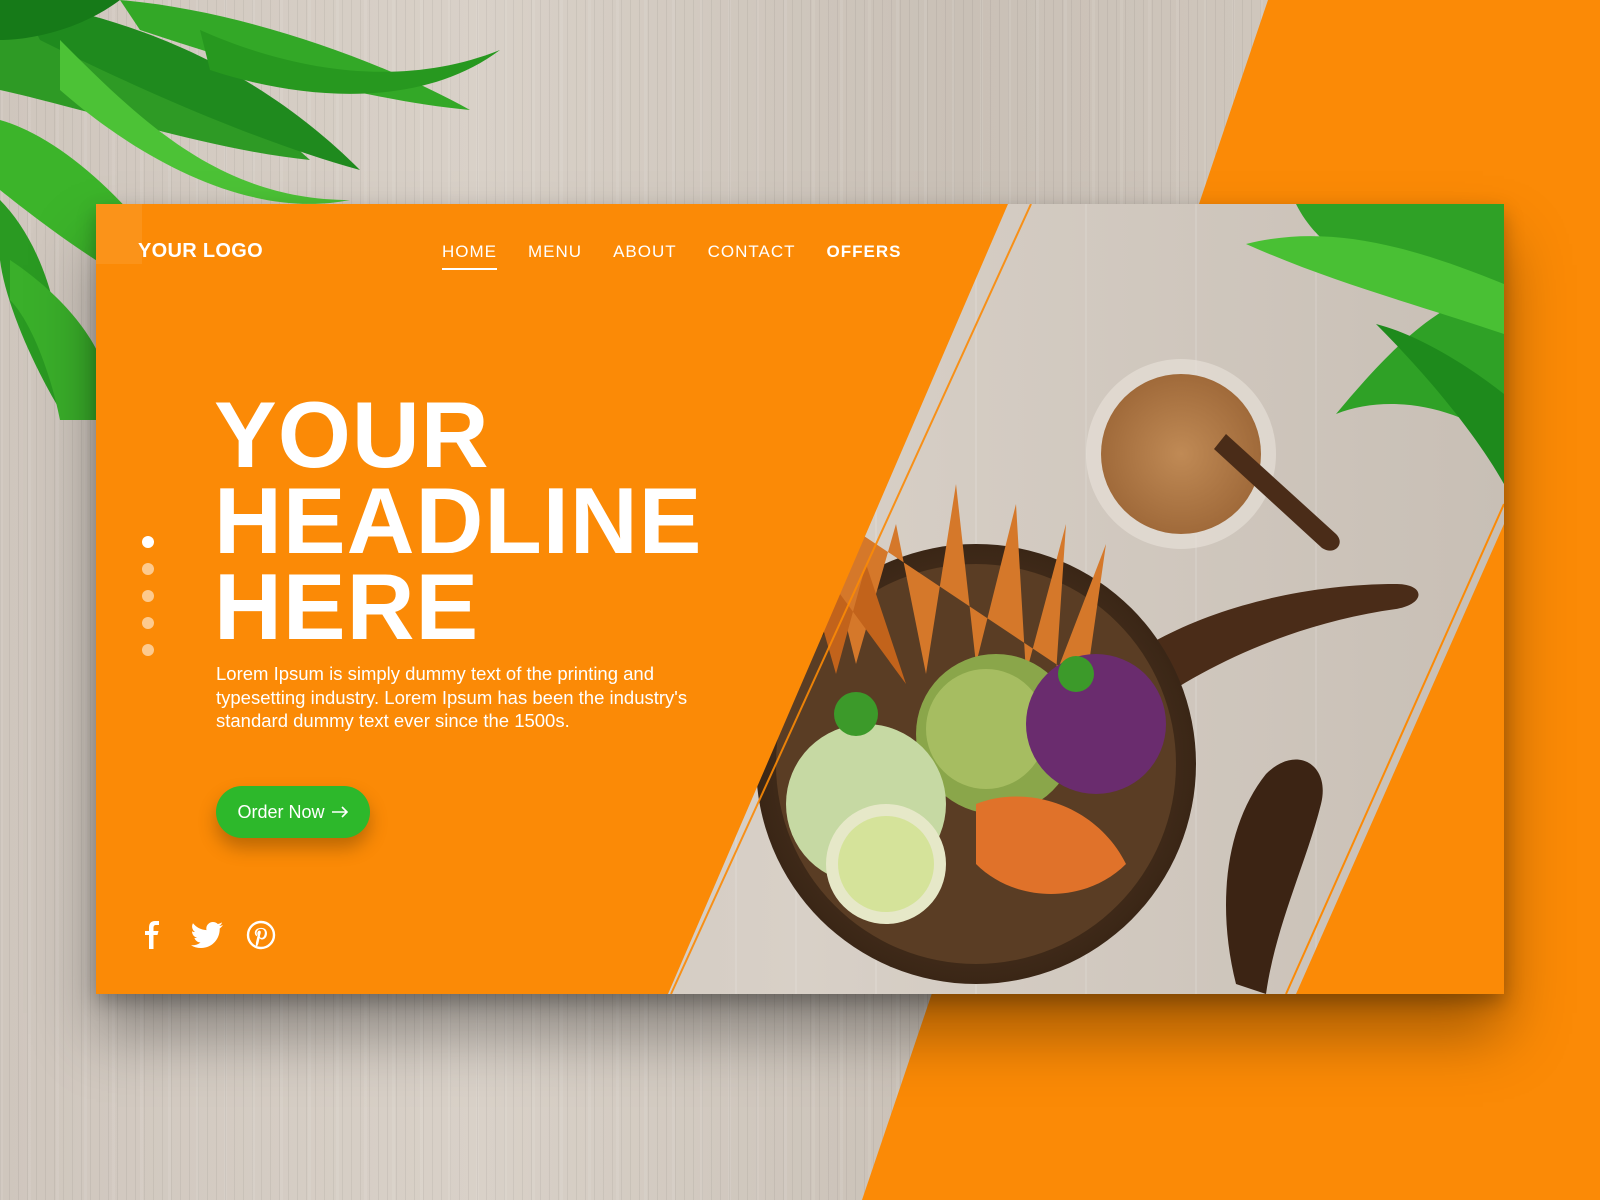 The height and width of the screenshot is (1200, 1600). What do you see at coordinates (339, 812) in the screenshot?
I see `arrow-right-icon` at bounding box center [339, 812].